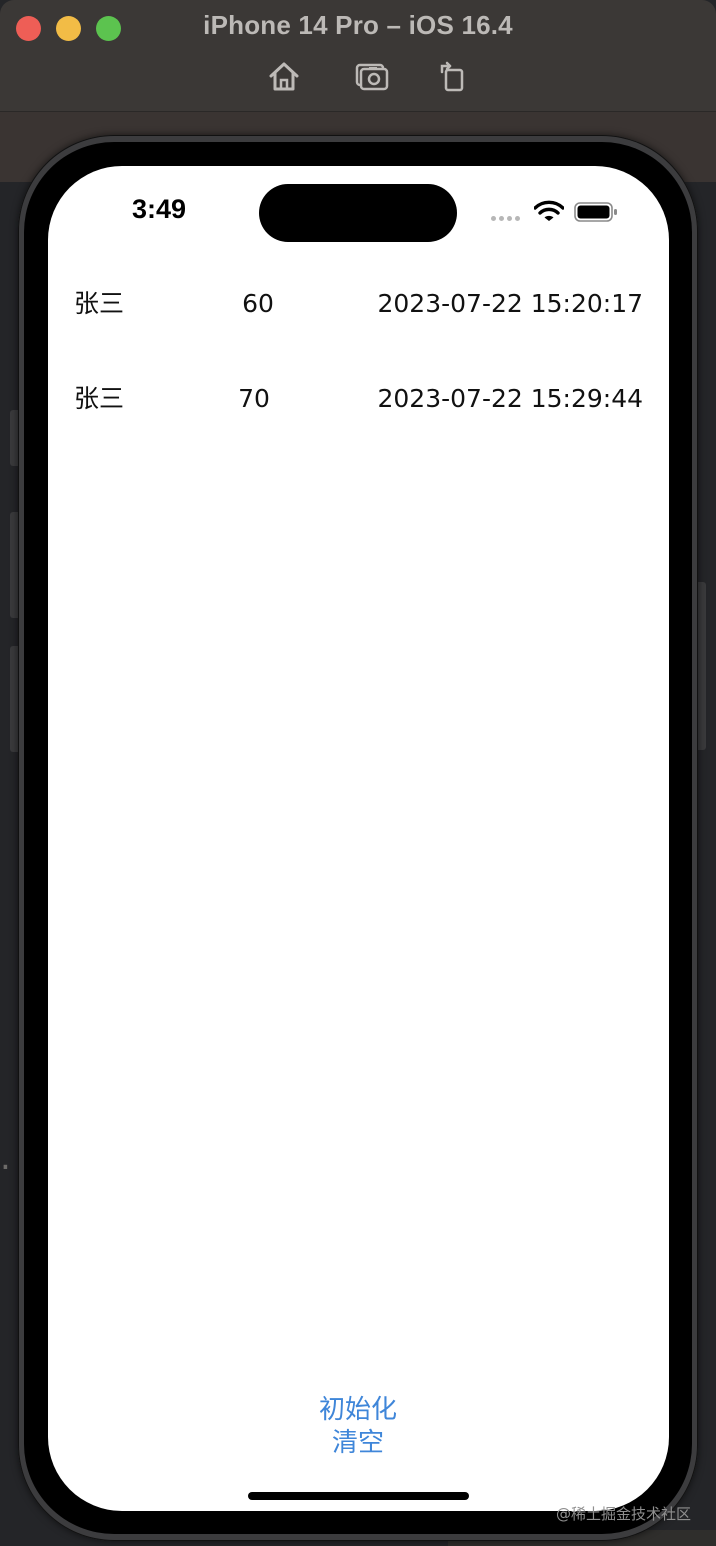 The height and width of the screenshot is (1546, 716). I want to click on simulator-titlebar: iPhone 14 Pro – iOS 16.4, so click(358, 56).